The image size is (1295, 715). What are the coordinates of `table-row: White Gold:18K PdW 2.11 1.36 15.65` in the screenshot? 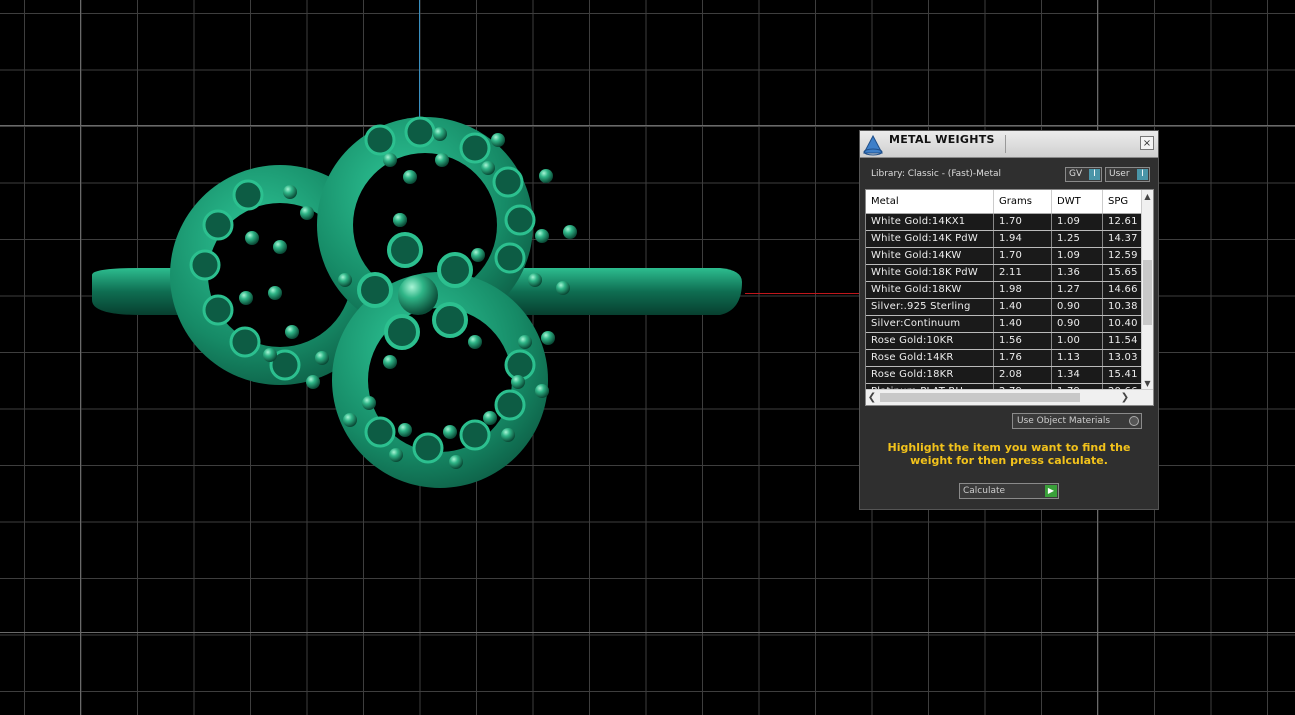 It's located at (1004, 273).